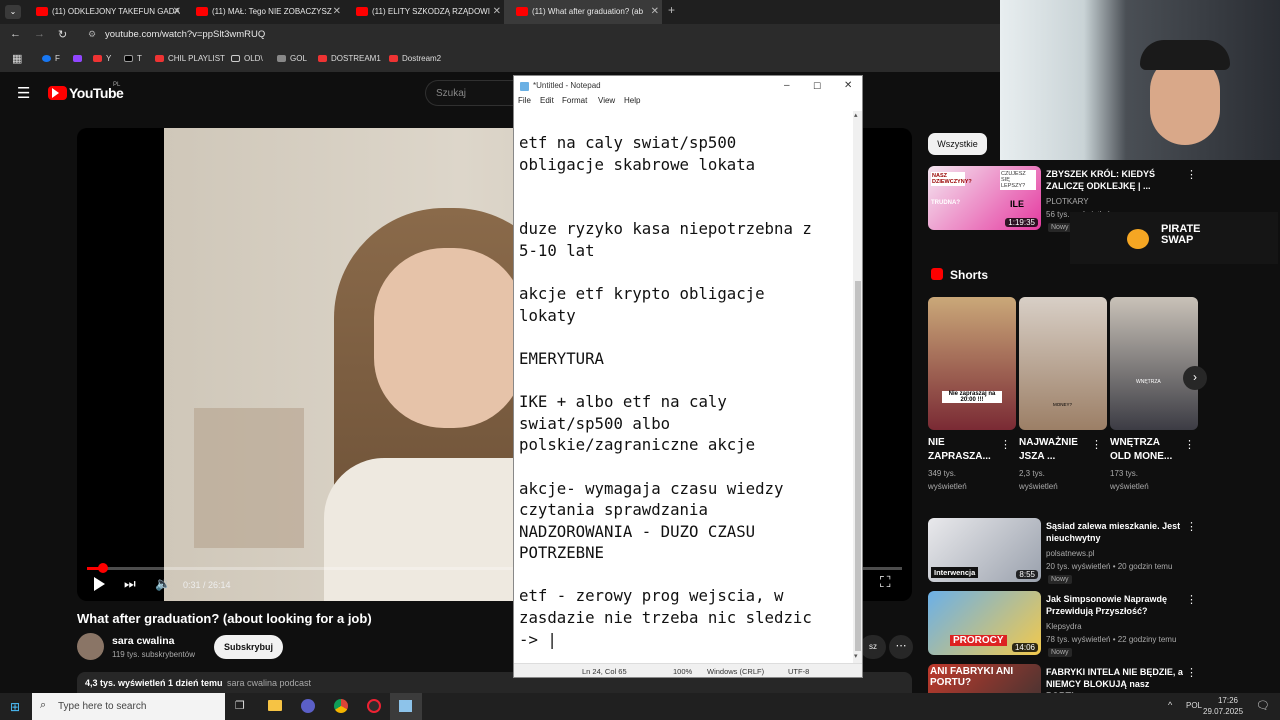 The height and width of the screenshot is (720, 1280). I want to click on seek-handle, so click(103, 568).